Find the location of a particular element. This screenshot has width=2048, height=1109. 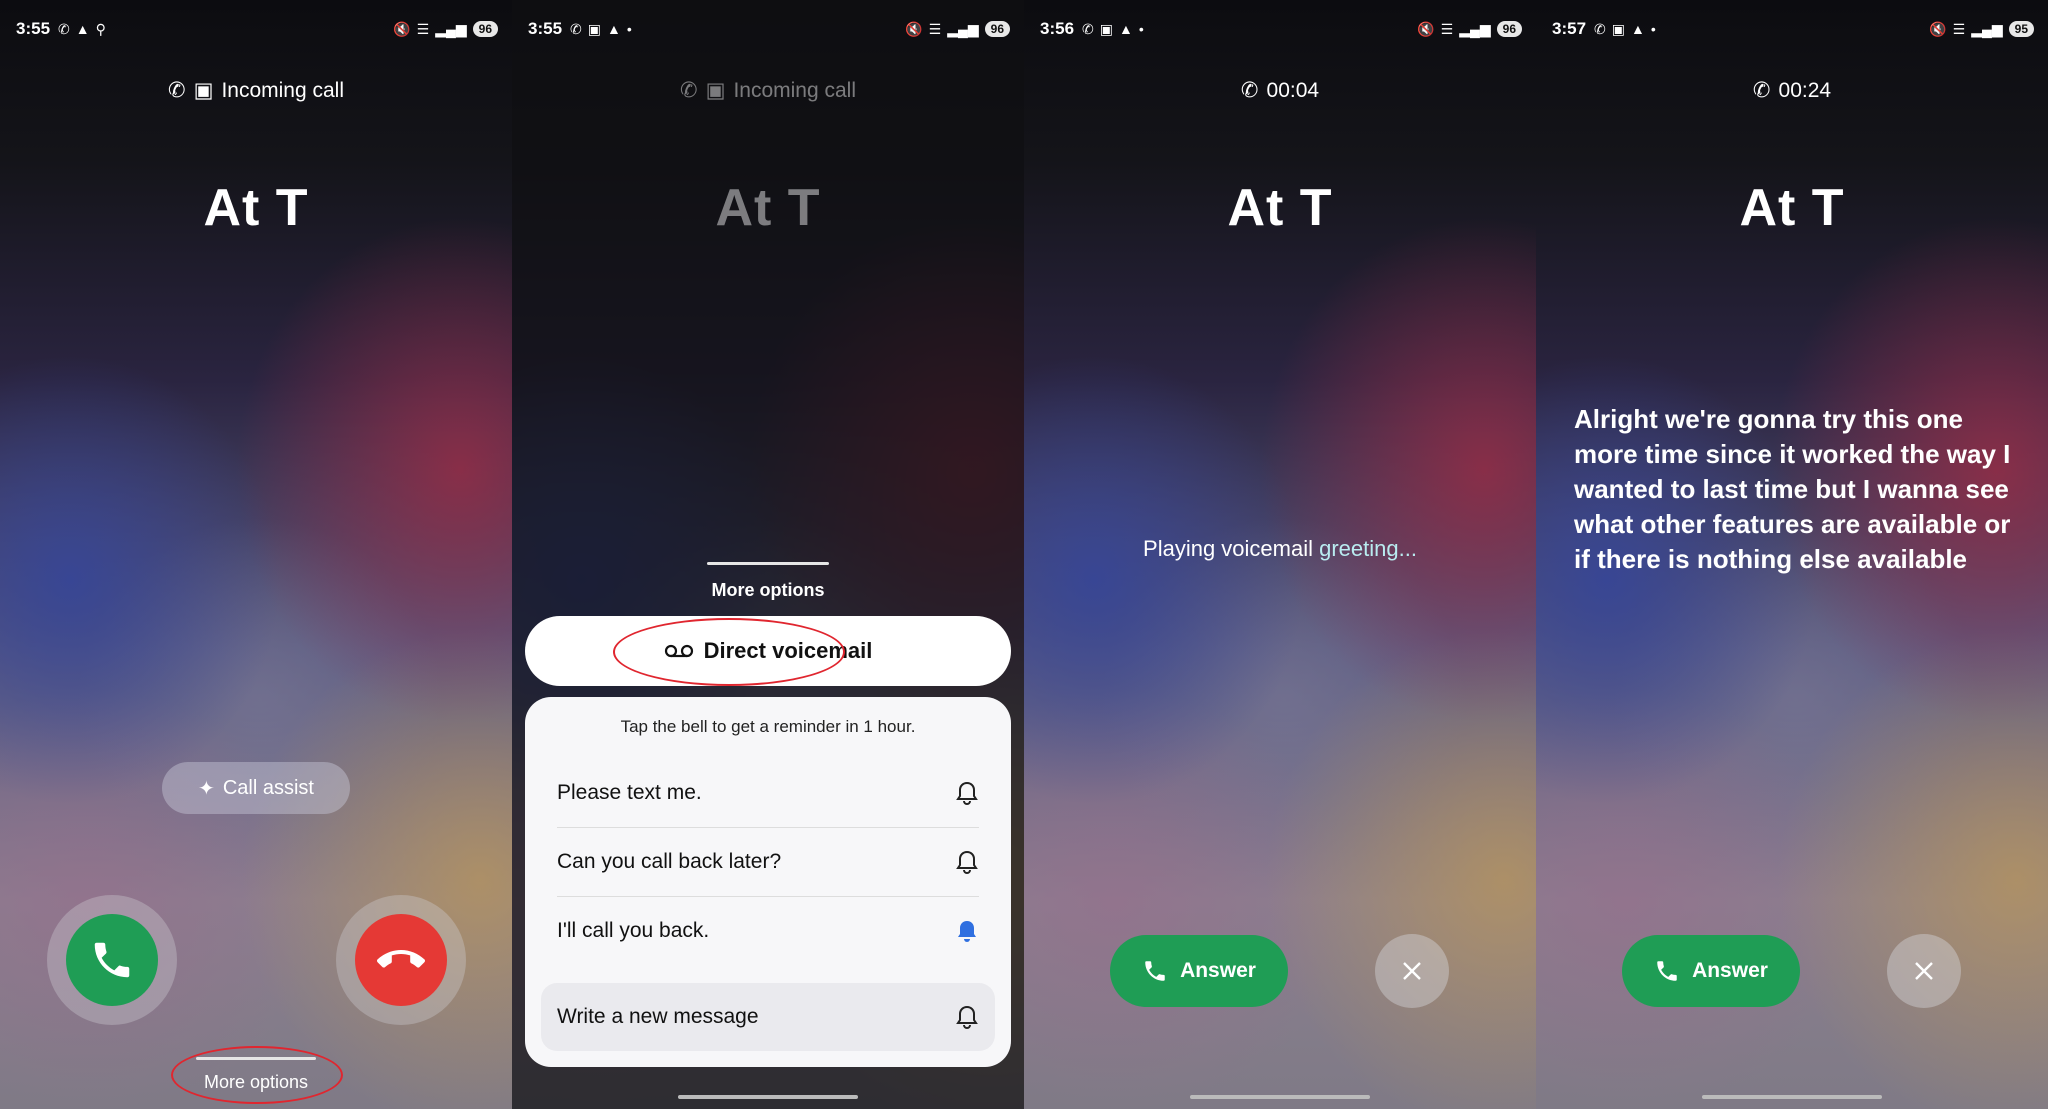

status-time: 3:57 is located at coordinates (1569, 28).